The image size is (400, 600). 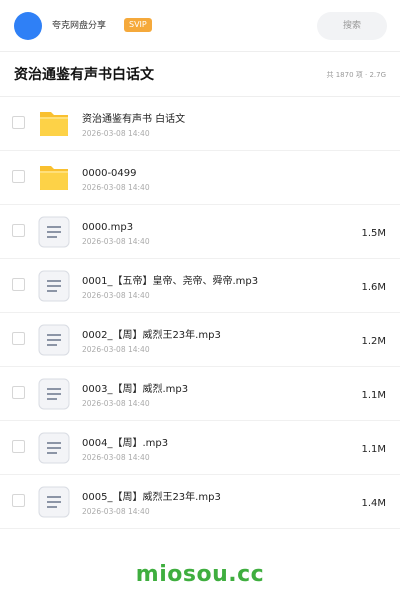 What do you see at coordinates (200, 574) in the screenshot?
I see `watermark: miosou.cc` at bounding box center [200, 574].